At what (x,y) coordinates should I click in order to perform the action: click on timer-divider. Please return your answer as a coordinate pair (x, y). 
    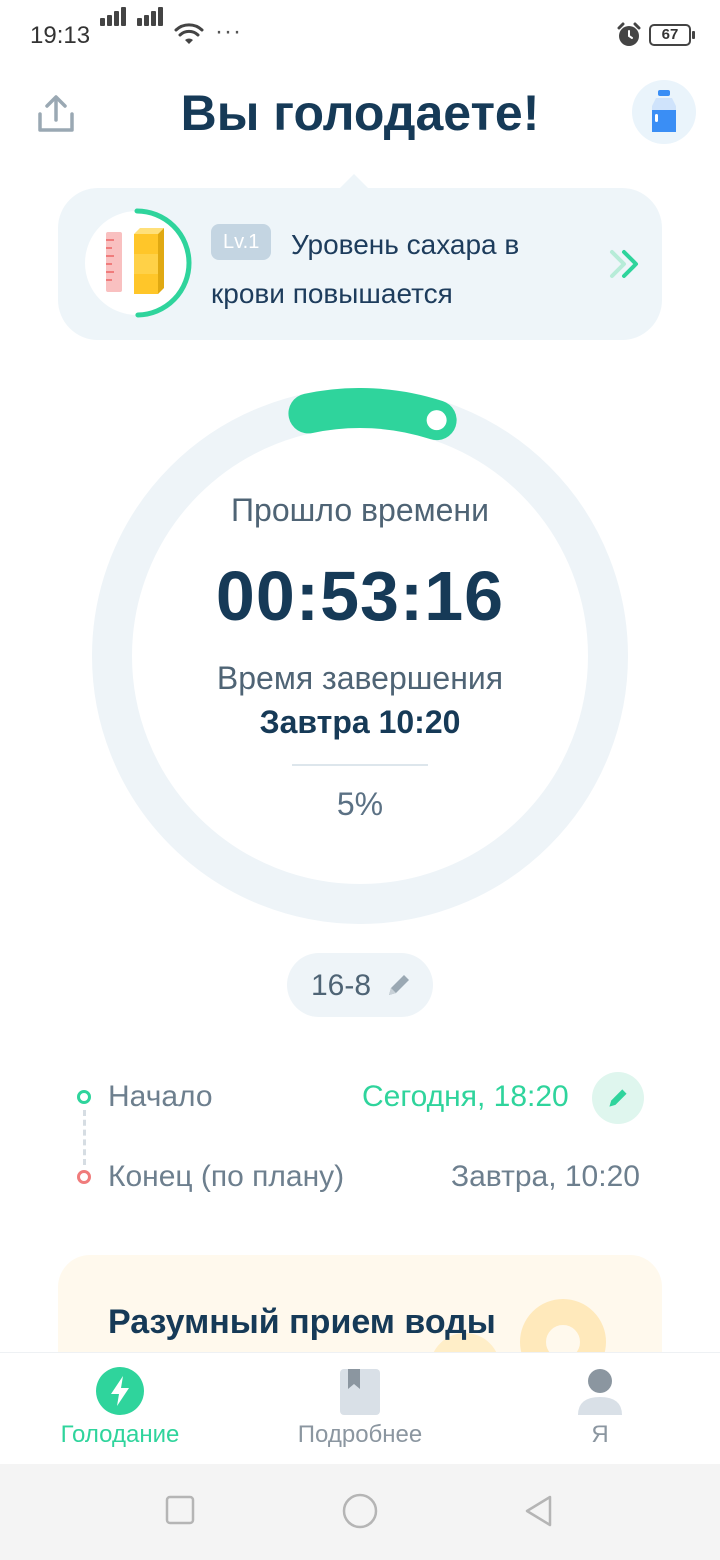
    Looking at the image, I should click on (360, 765).